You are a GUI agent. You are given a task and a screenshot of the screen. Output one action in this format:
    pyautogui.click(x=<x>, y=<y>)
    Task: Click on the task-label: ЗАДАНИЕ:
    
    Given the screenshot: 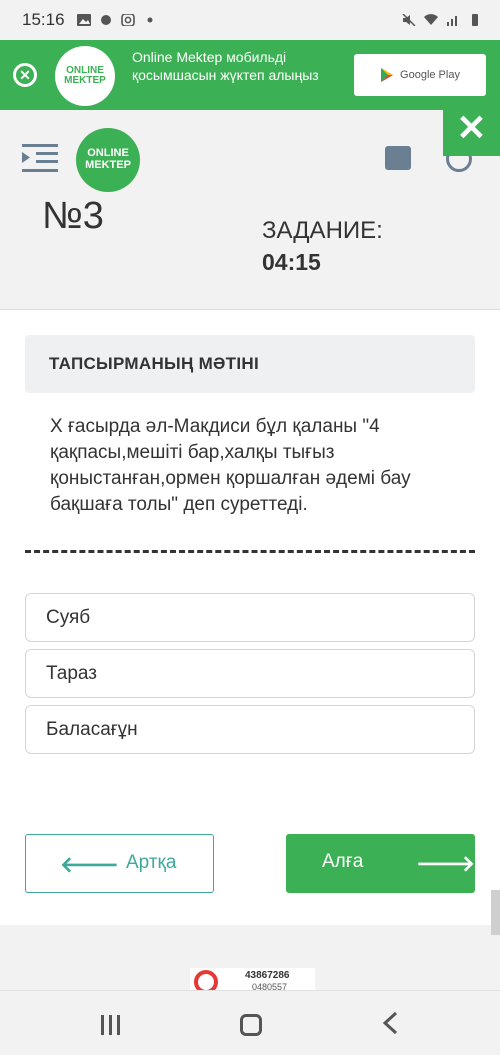 What is the action you would take?
    pyautogui.click(x=322, y=230)
    